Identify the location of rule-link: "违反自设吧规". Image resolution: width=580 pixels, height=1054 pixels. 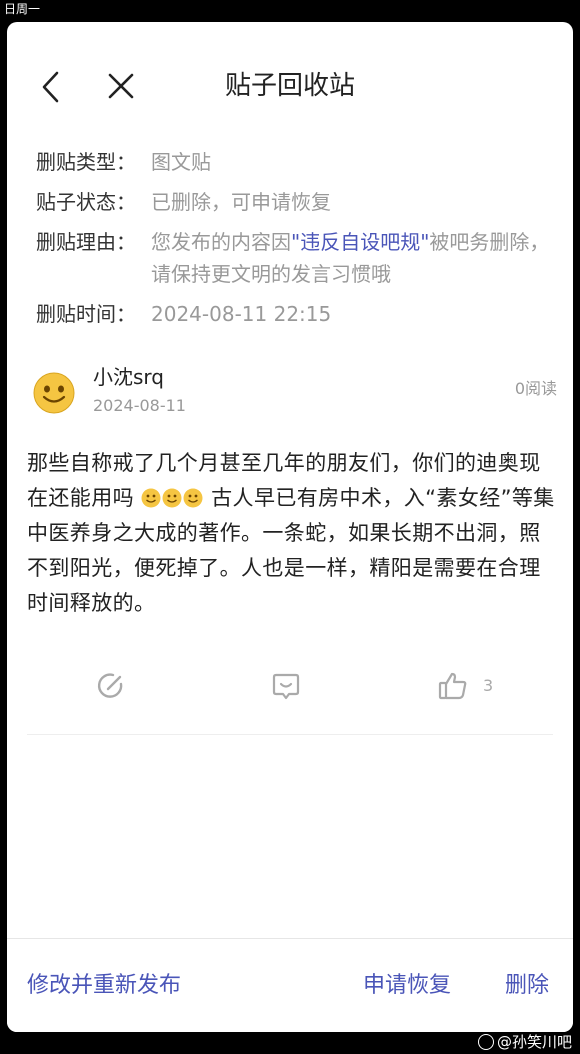
(360, 242).